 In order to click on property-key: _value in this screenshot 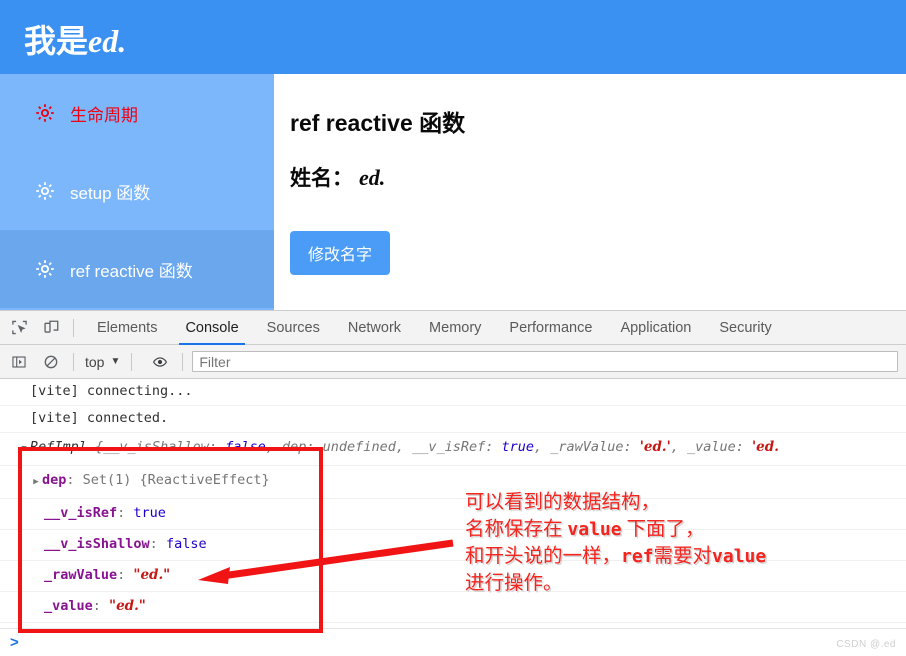, I will do `click(68, 606)`.